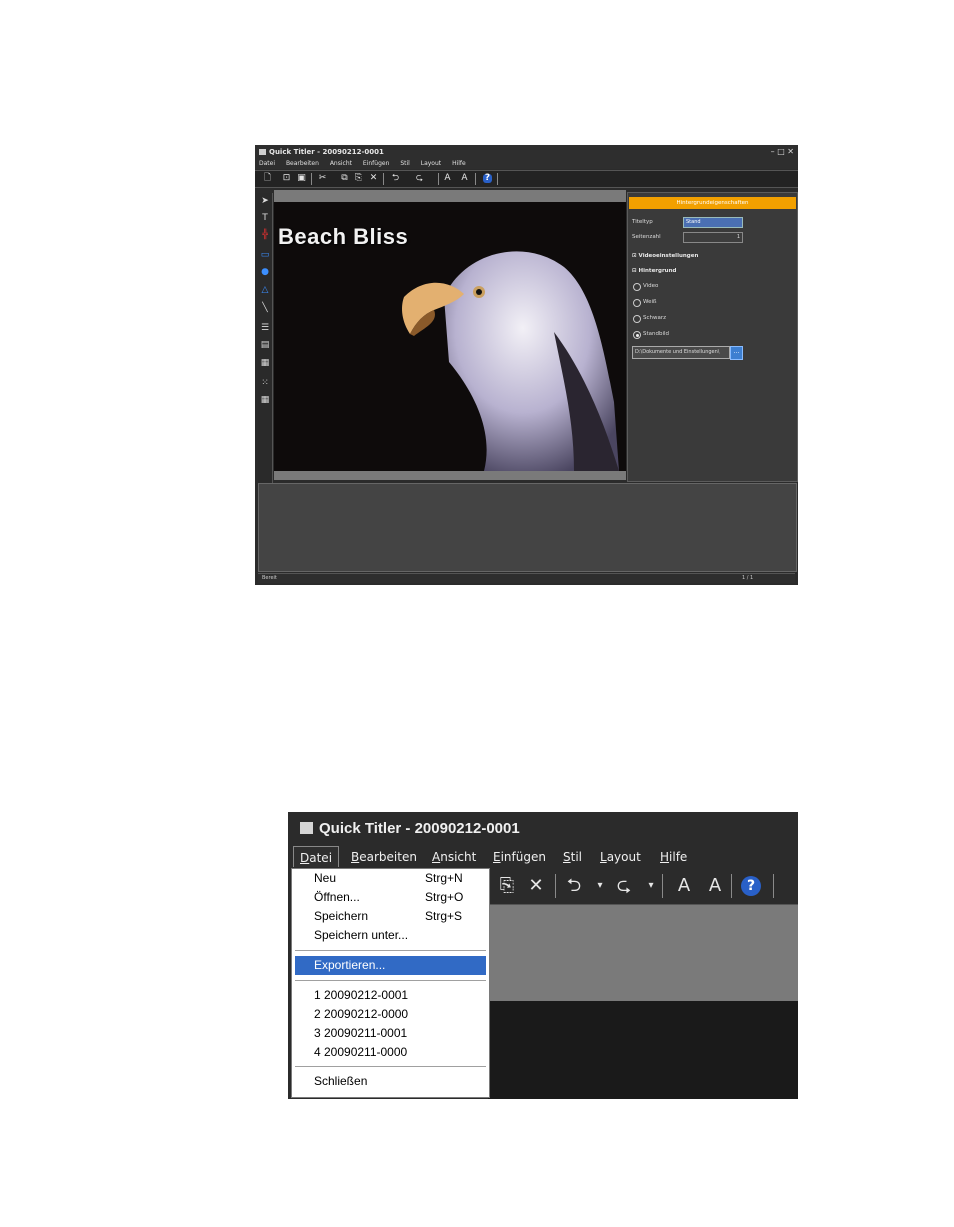  I want to click on menu-item-recent-2: 2 20090212-0000, so click(390, 1014).